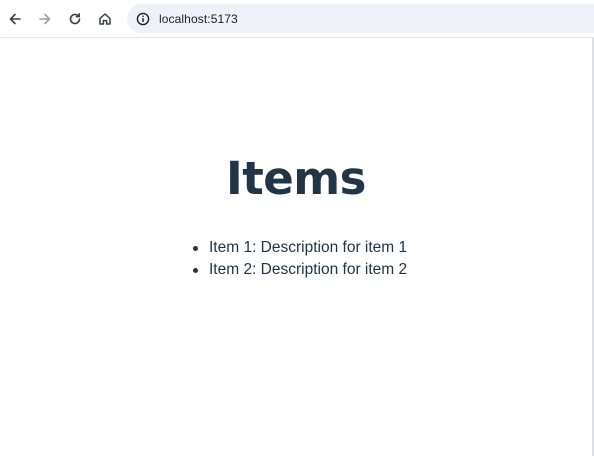 The height and width of the screenshot is (456, 594). Describe the element at coordinates (198, 19) in the screenshot. I see `url-text: localhost:5173` at that location.